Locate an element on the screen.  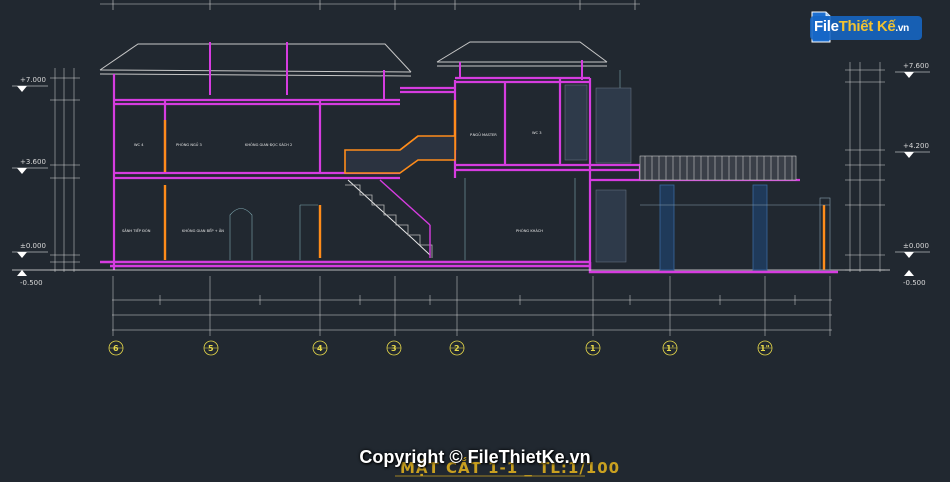
axis-bubble: 4 is located at coordinates (320, 348).